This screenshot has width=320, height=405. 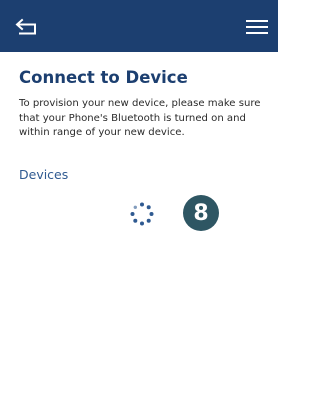 What do you see at coordinates (257, 27) in the screenshot?
I see `hamburger-menu-button` at bounding box center [257, 27].